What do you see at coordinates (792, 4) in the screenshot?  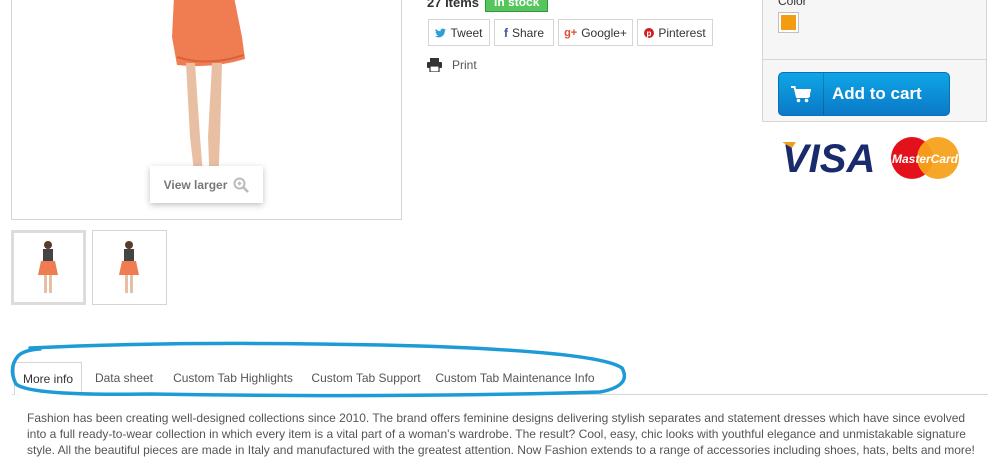 I see `color-label: Color` at bounding box center [792, 4].